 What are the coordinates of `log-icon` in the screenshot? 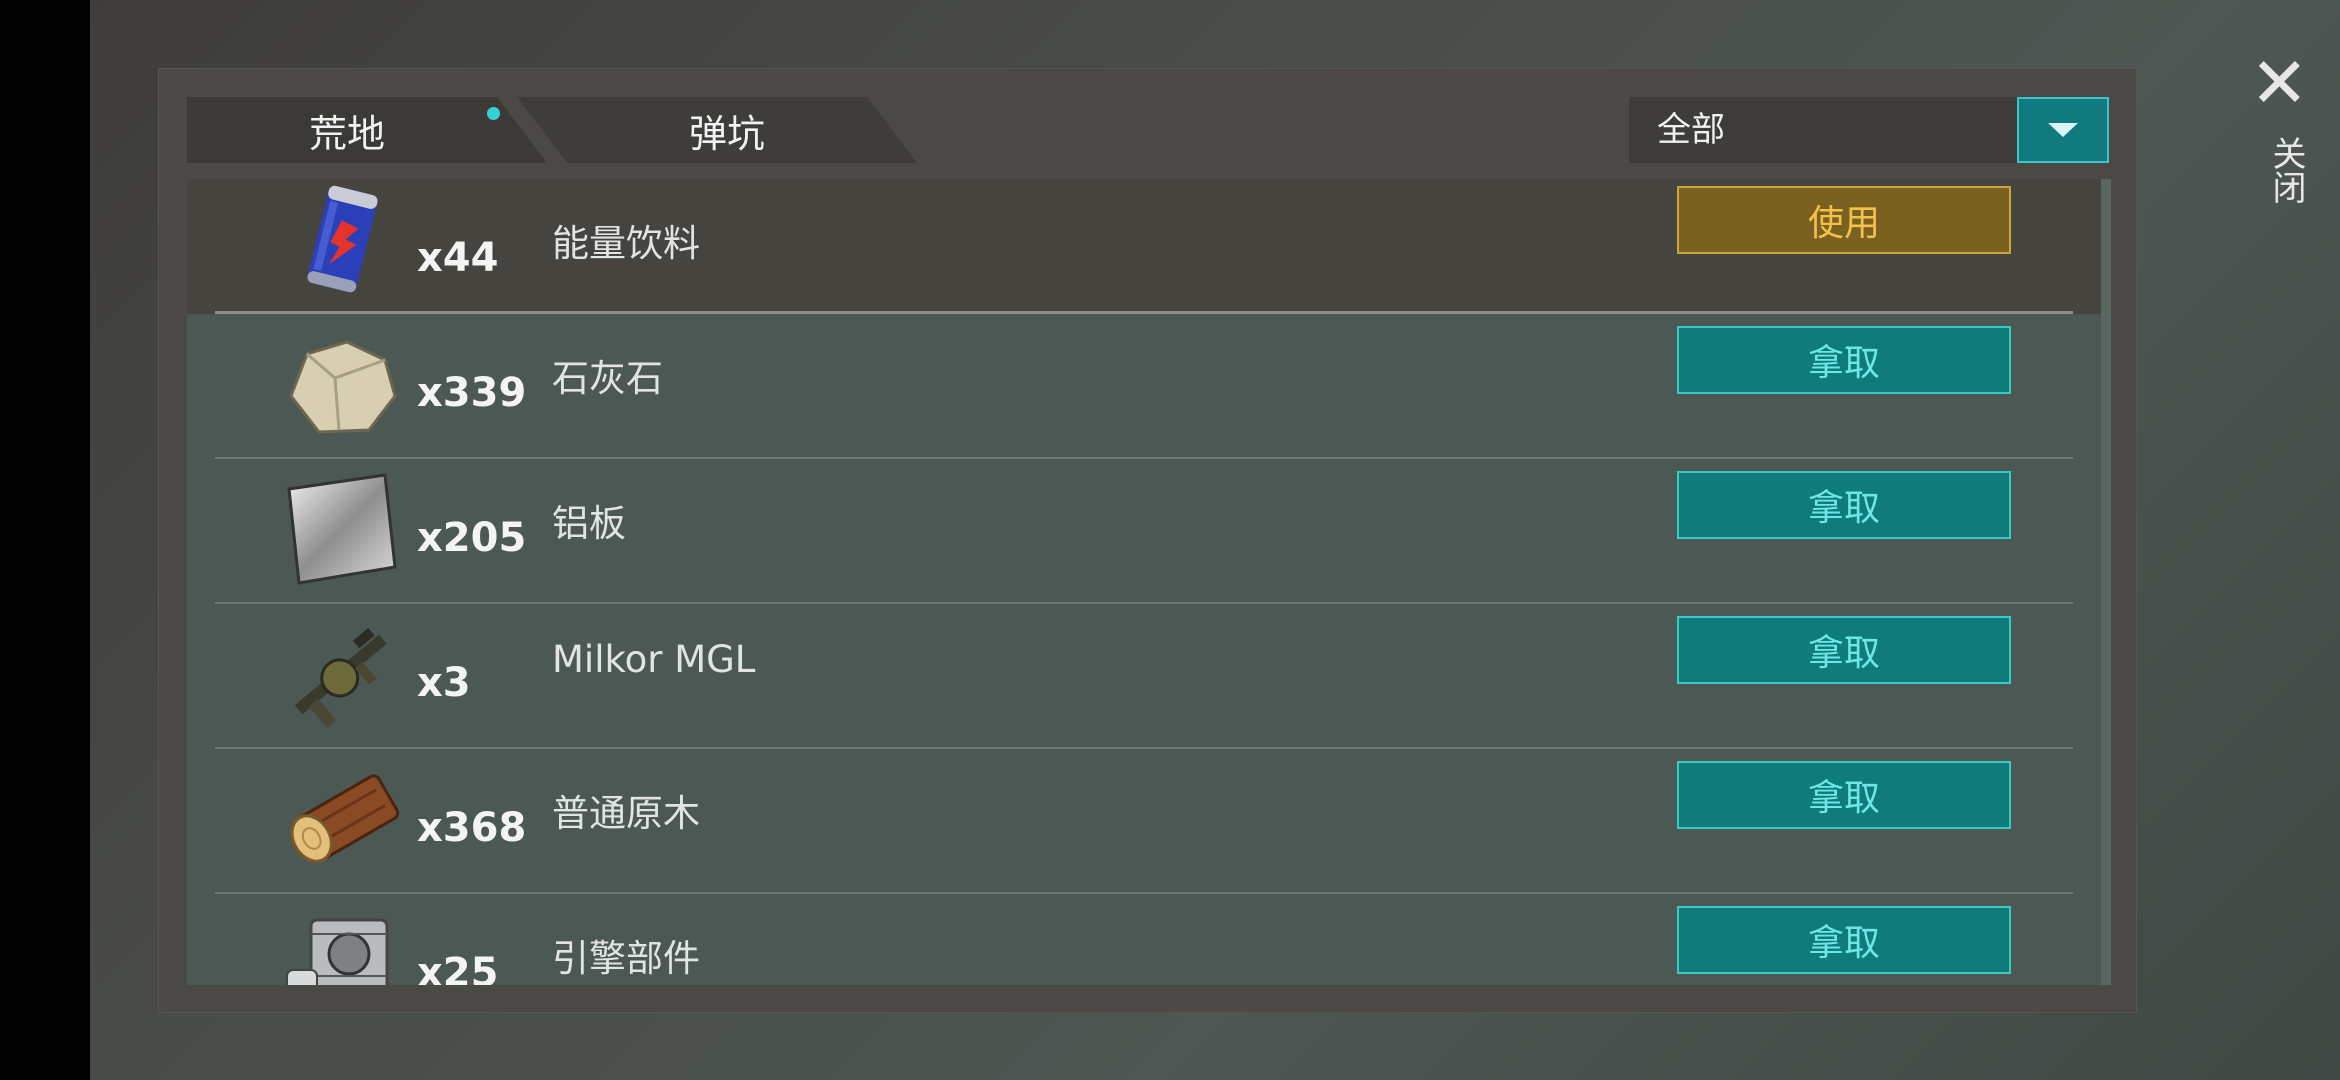 It's located at (342, 821).